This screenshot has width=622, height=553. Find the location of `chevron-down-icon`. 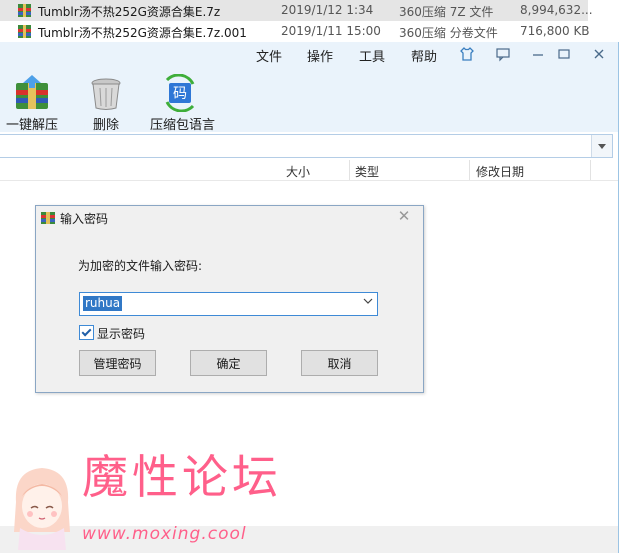

chevron-down-icon is located at coordinates (368, 302).